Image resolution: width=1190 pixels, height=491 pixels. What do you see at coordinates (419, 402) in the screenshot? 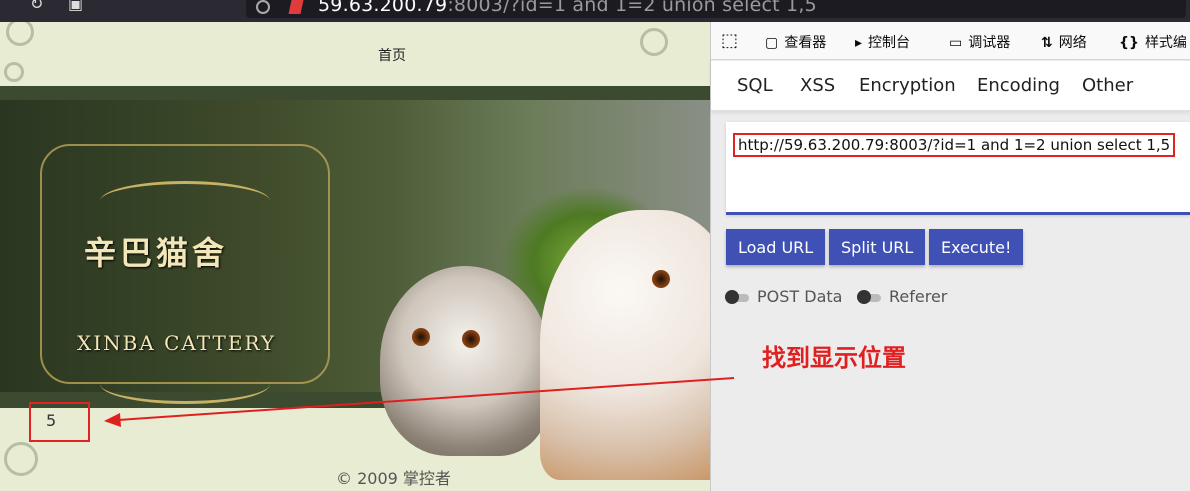
I see `annotation-arrow` at bounding box center [419, 402].